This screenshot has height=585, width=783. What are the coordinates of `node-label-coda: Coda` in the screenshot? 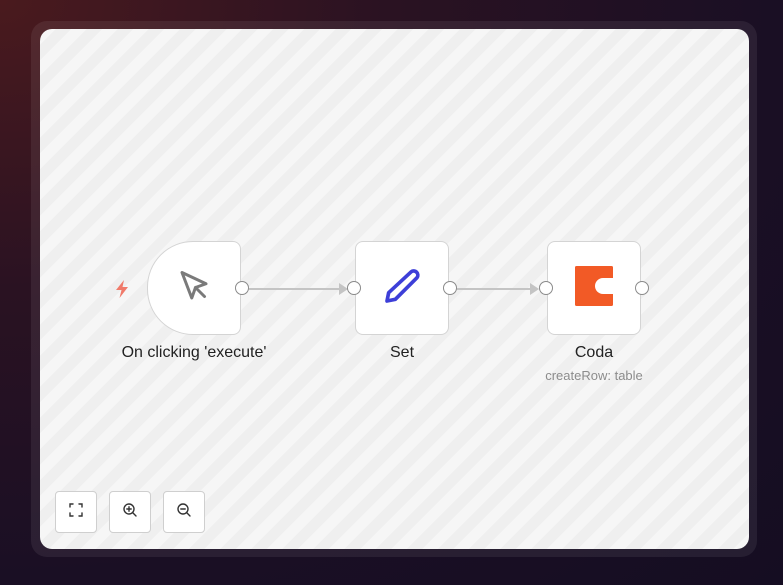 It's located at (594, 352).